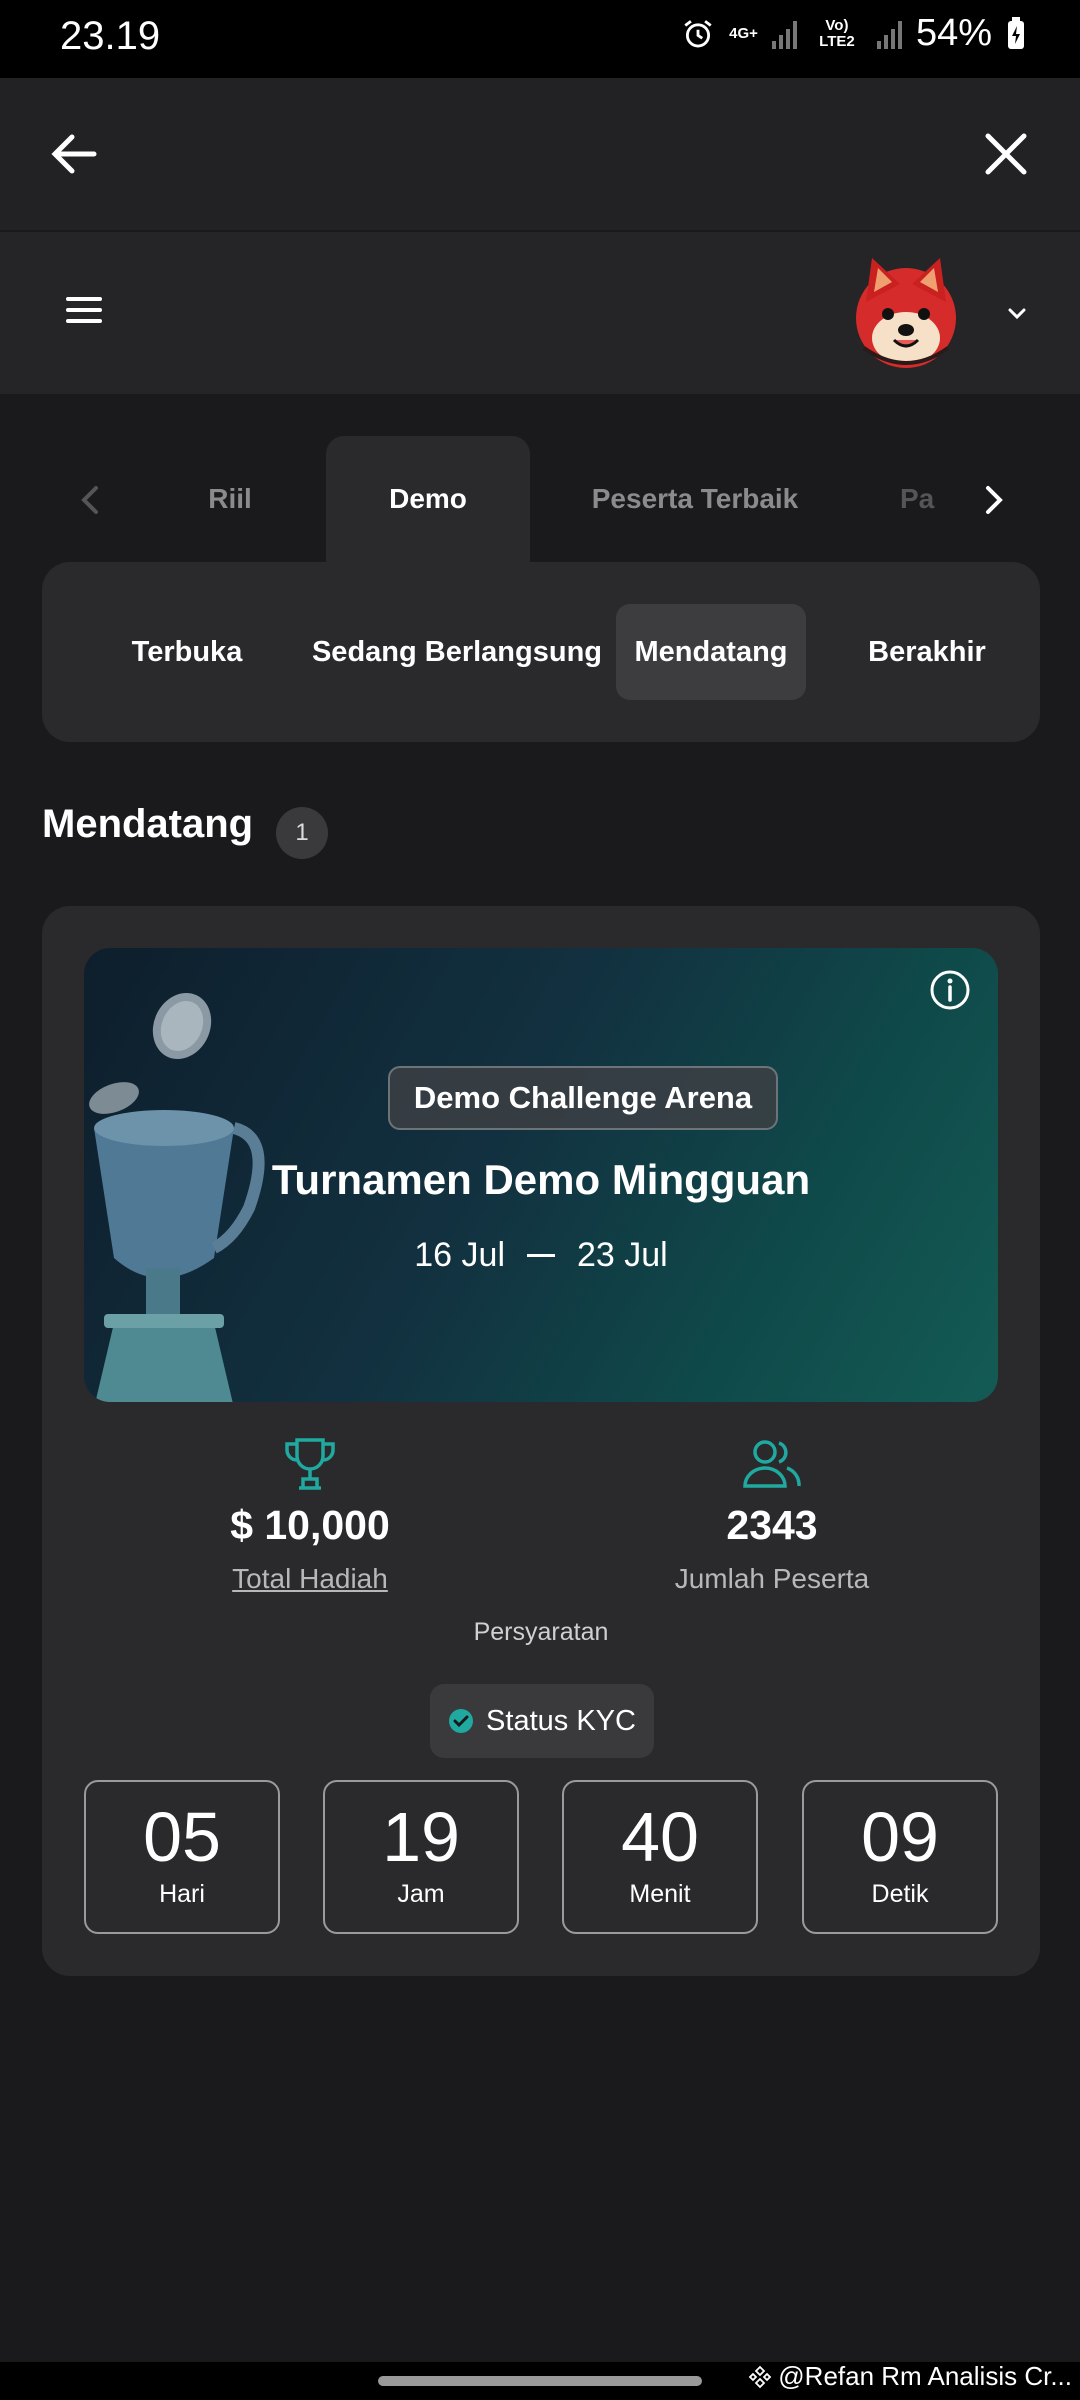 This screenshot has height=2400, width=1080. What do you see at coordinates (1016, 32) in the screenshot?
I see `battery-charging-icon` at bounding box center [1016, 32].